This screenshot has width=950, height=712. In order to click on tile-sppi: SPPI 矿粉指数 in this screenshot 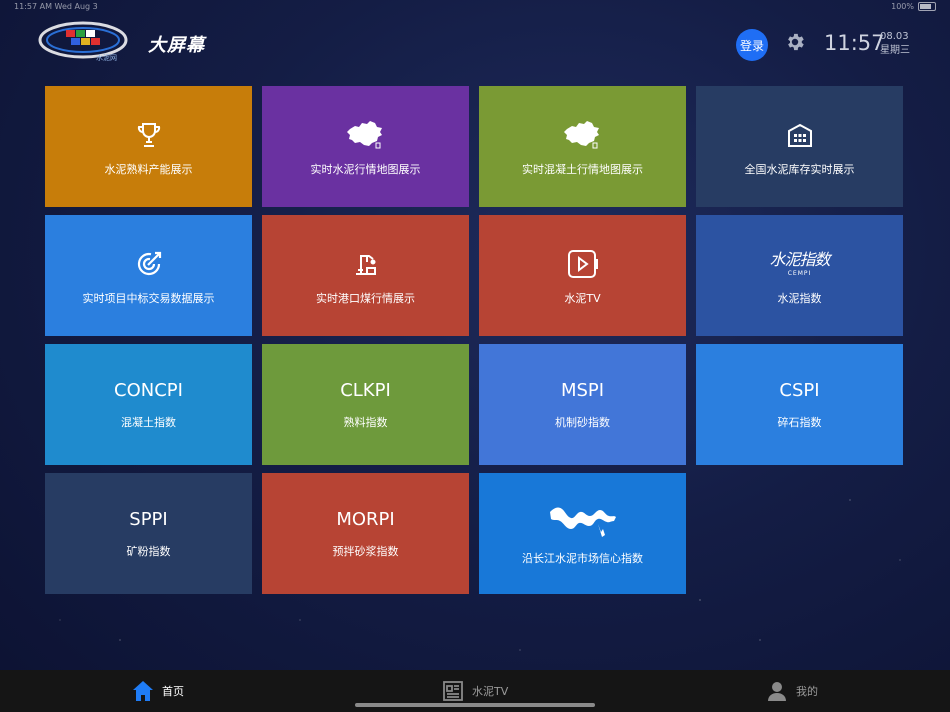, I will do `click(148, 533)`.